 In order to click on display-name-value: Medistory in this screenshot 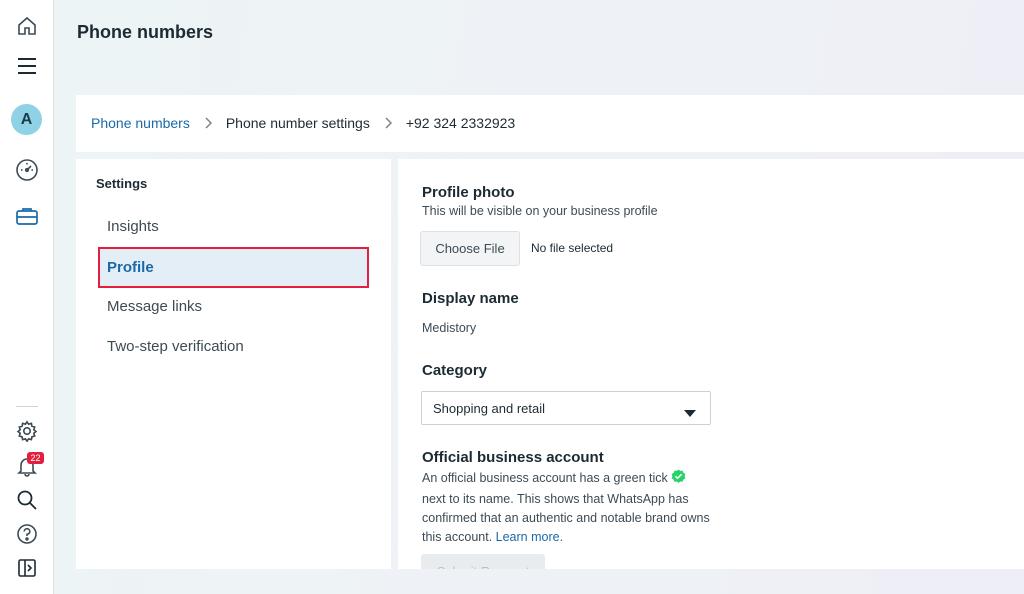, I will do `click(449, 328)`.